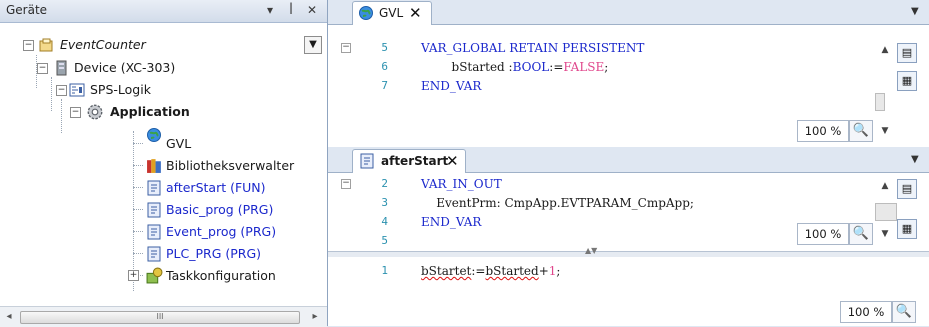 The width and height of the screenshot is (929, 327). I want to click on devices-panel-titlebar: Geräte ▾ ꟾ ✕, so click(163, 11).